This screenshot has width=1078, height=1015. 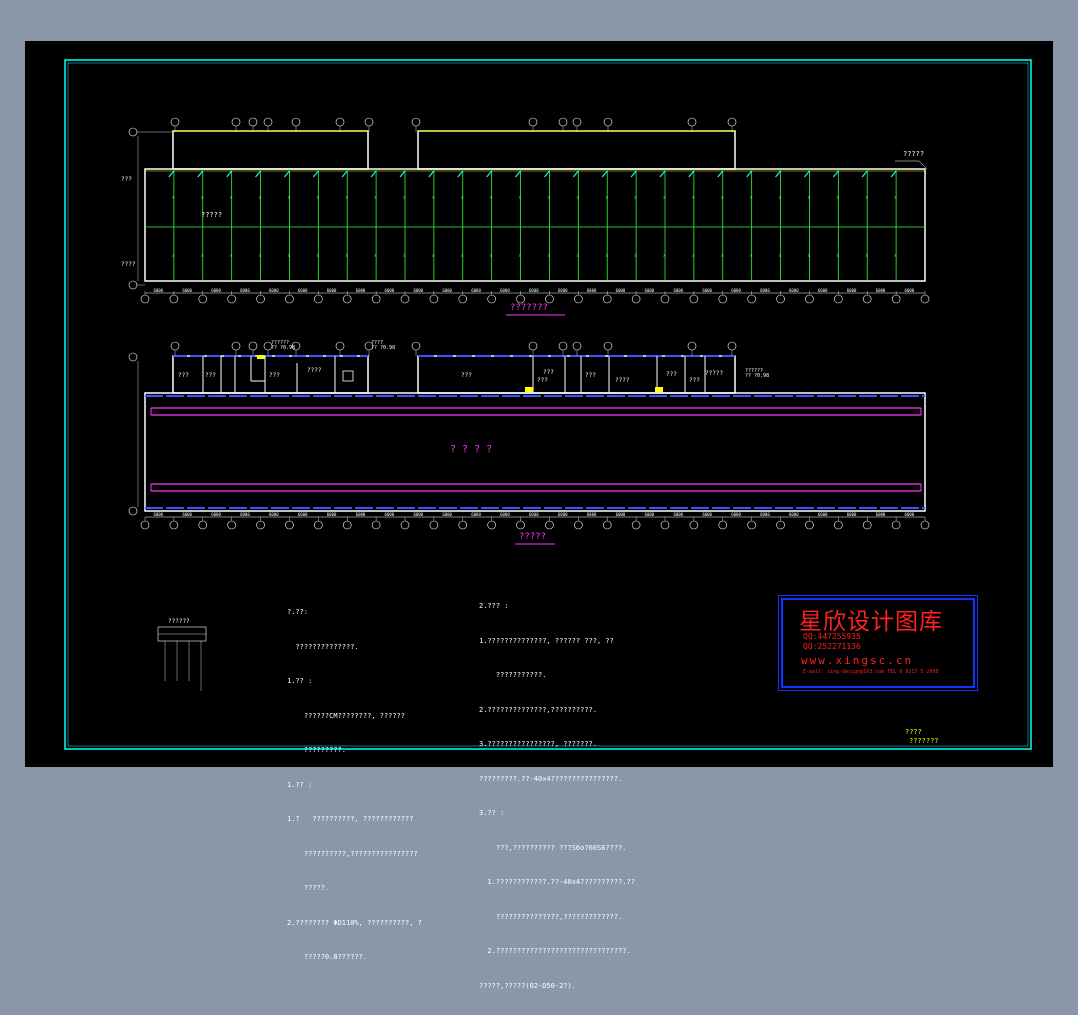 I want to click on plan1-caption: ???????, so click(x=529, y=308).